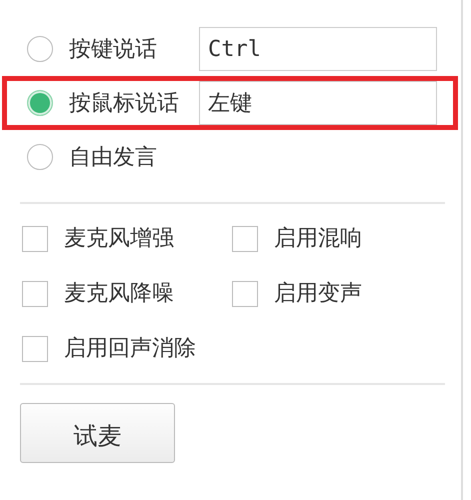  I want to click on radio-label: 自由发言, so click(134, 157).